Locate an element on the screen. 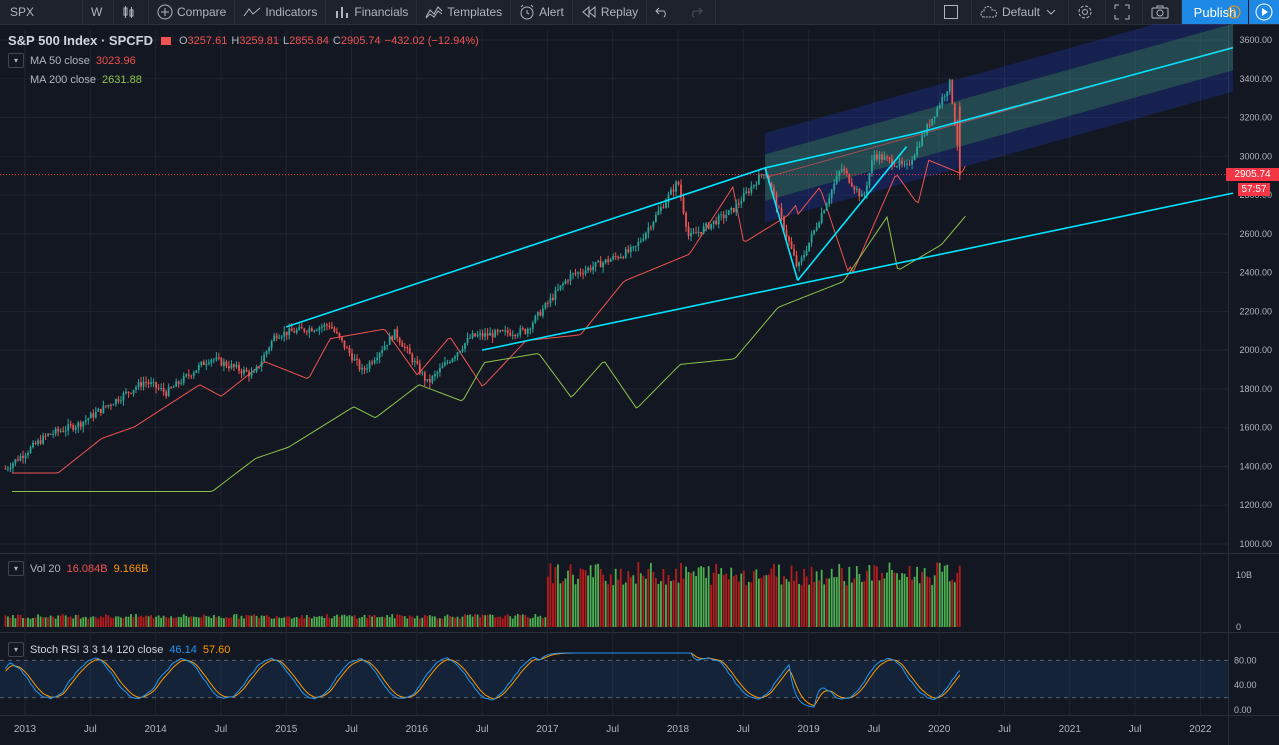  fullscreen-button is located at coordinates (1124, 12).